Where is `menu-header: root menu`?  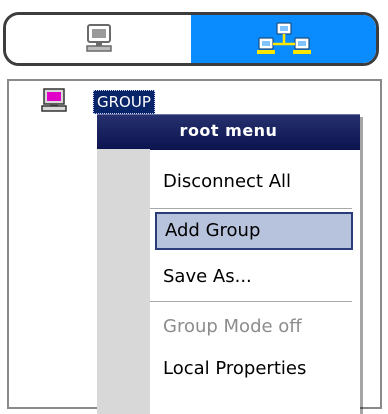 menu-header: root menu is located at coordinates (228, 132).